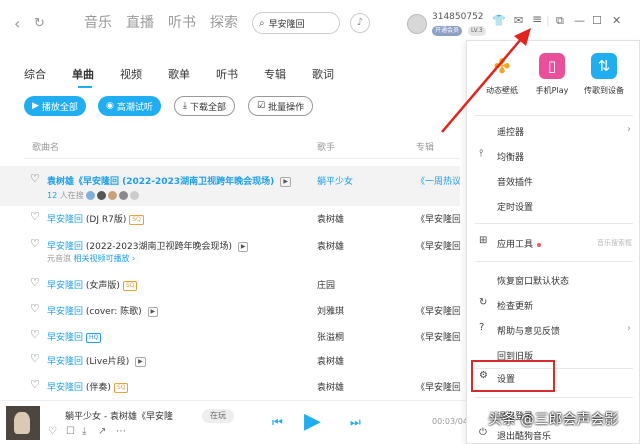 This screenshot has width=640, height=444. What do you see at coordinates (604, 74) in the screenshot?
I see `transfer-item: ⇅ 传歌到设备` at bounding box center [604, 74].